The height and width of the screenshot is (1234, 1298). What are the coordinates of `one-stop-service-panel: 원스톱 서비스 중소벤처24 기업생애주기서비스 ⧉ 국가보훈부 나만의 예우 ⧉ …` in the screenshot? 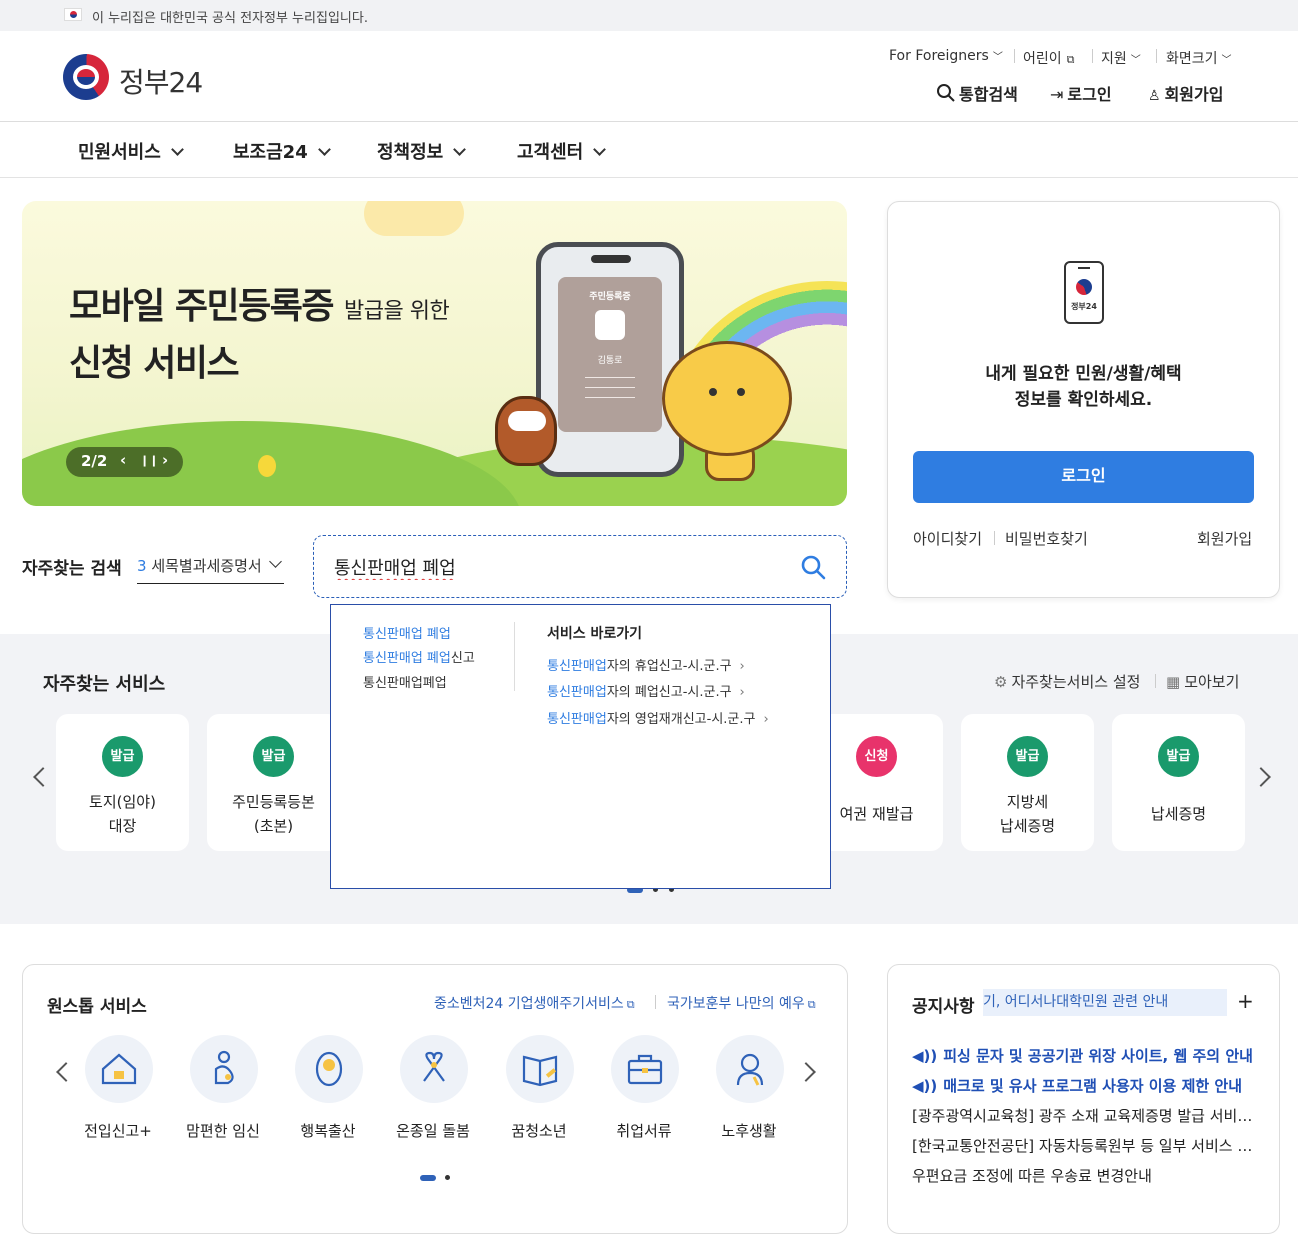 It's located at (435, 1099).